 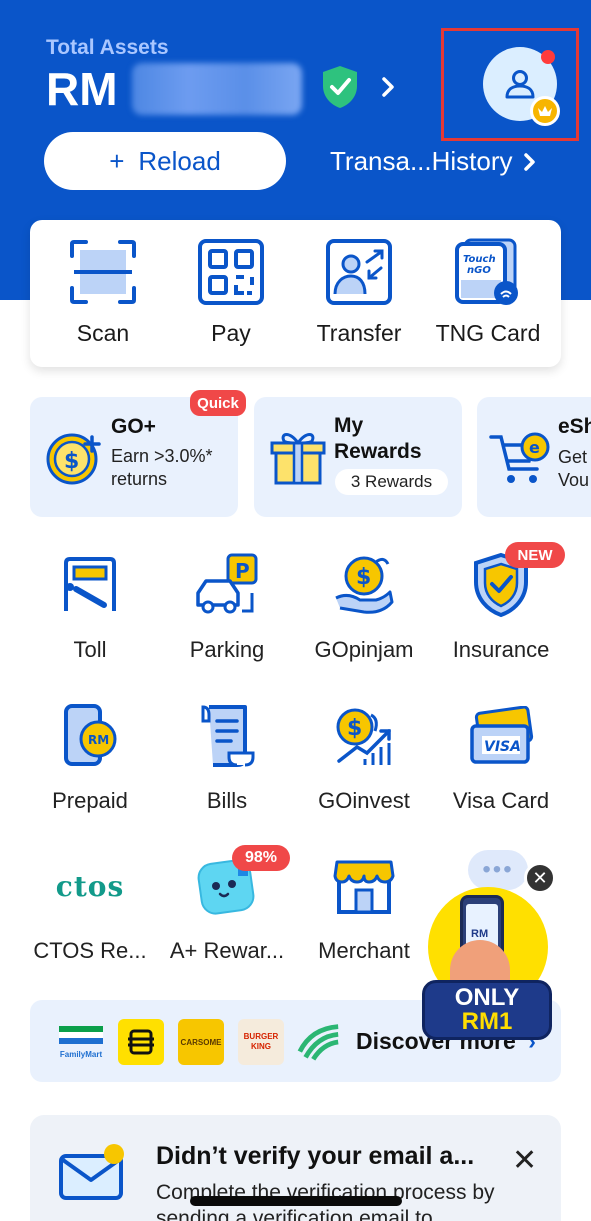 What do you see at coordinates (488, 292) in the screenshot?
I see `quick-action-tng-card: Touch nGO TNG Card` at bounding box center [488, 292].